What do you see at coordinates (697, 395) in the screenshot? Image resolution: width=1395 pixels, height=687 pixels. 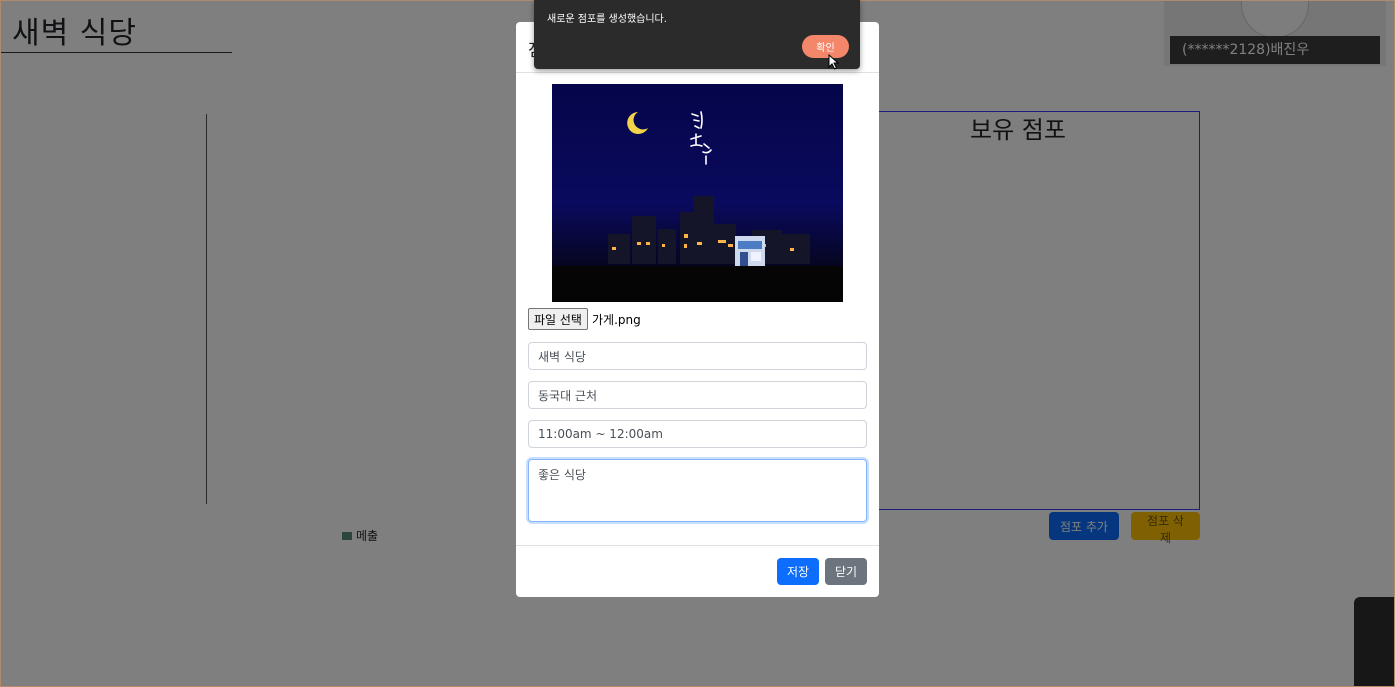 I see `store-location-input` at bounding box center [697, 395].